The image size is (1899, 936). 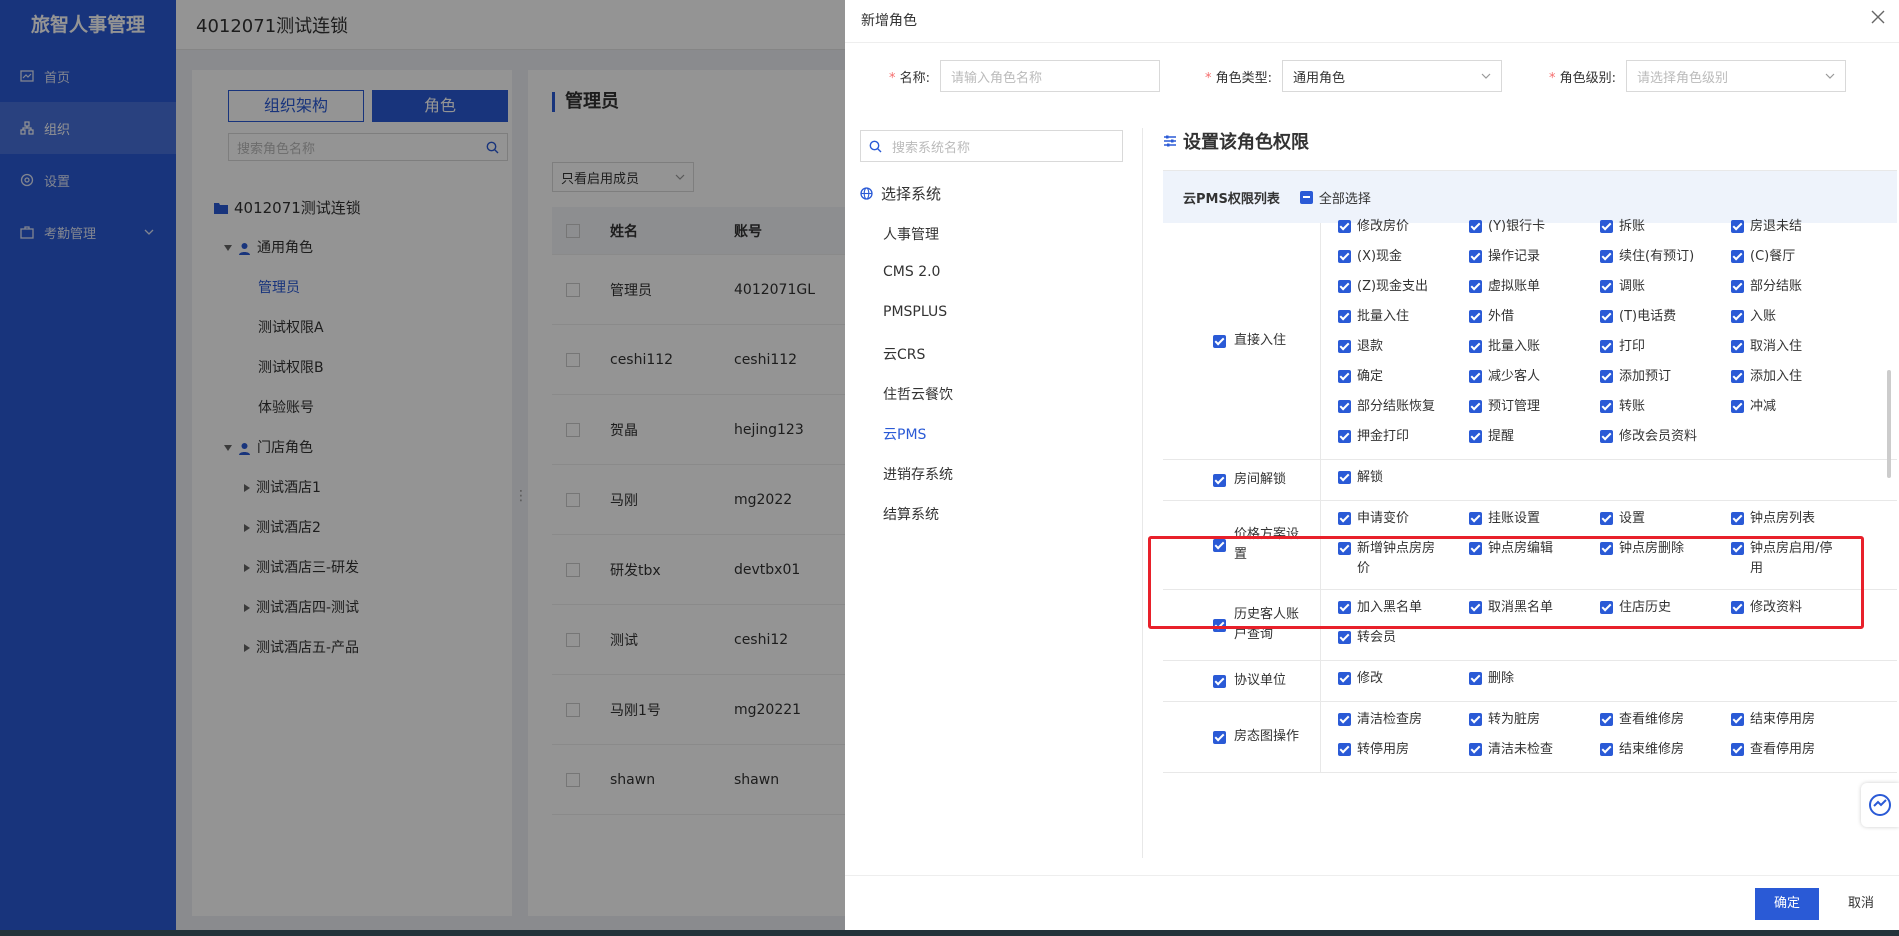 I want to click on permission-category: 历史客人账户查询, so click(x=1242, y=625).